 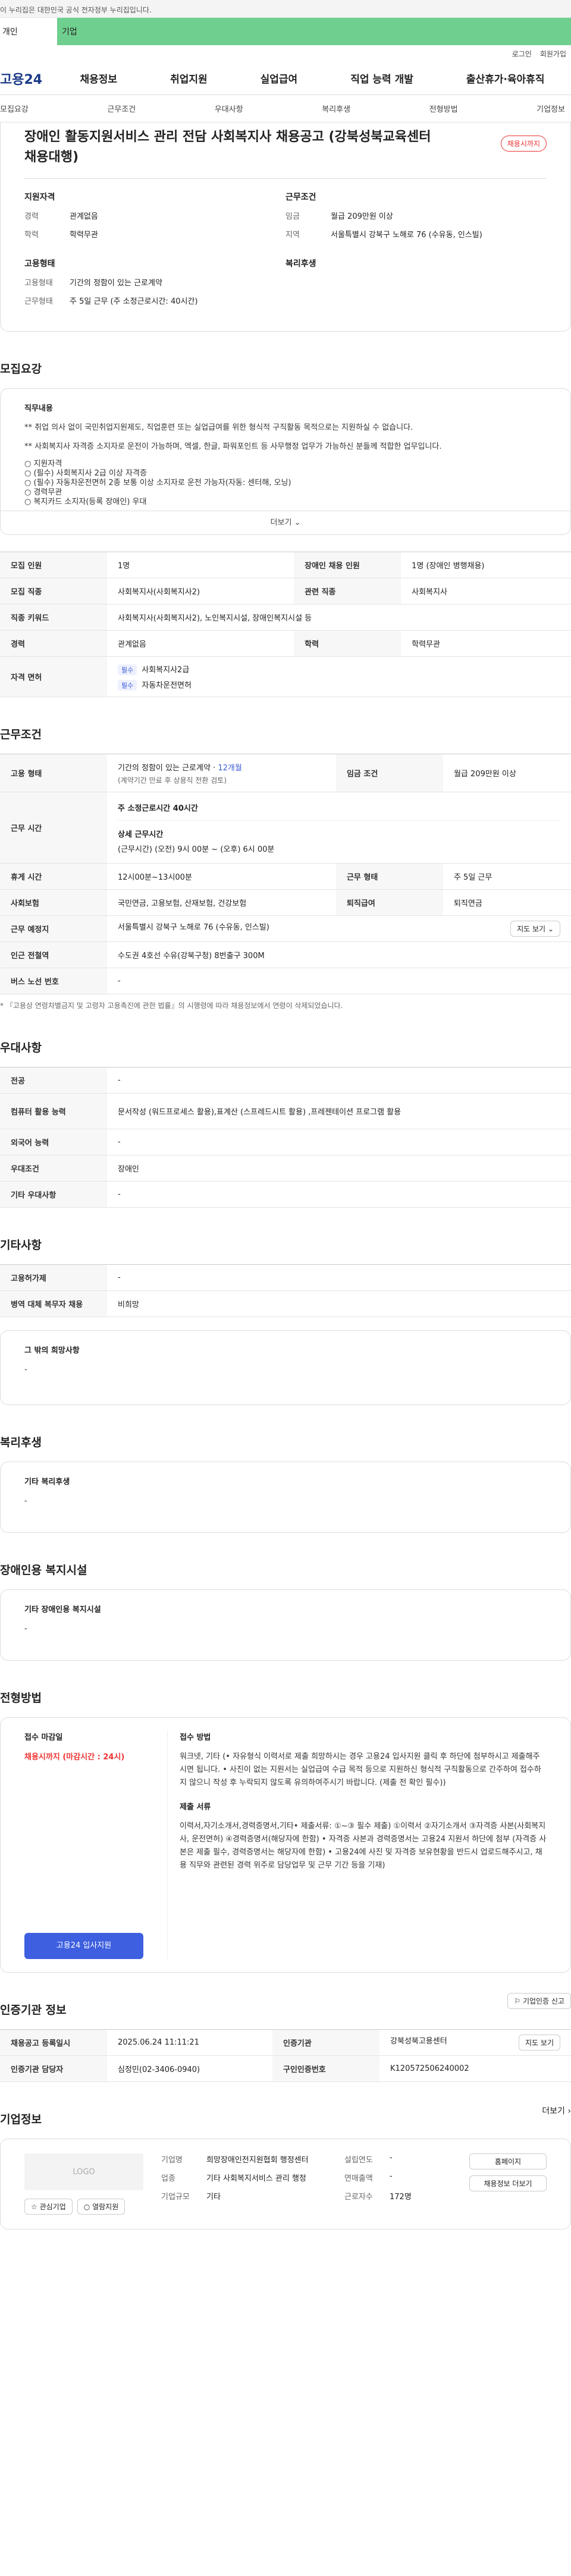 What do you see at coordinates (99, 78) in the screenshot?
I see `menu-jobs: 채용정보` at bounding box center [99, 78].